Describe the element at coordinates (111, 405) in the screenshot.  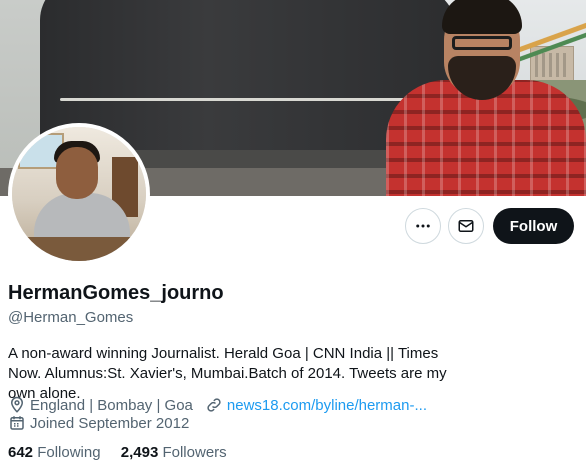
I see `location-text: England | Bombay | Goa` at that location.